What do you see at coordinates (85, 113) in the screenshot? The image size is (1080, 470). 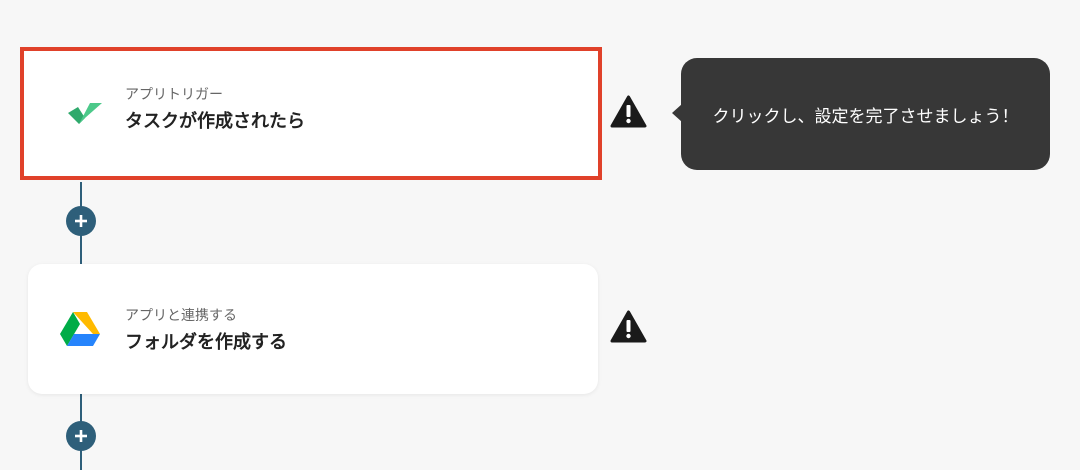 I see `check-mark-logo-icon` at bounding box center [85, 113].